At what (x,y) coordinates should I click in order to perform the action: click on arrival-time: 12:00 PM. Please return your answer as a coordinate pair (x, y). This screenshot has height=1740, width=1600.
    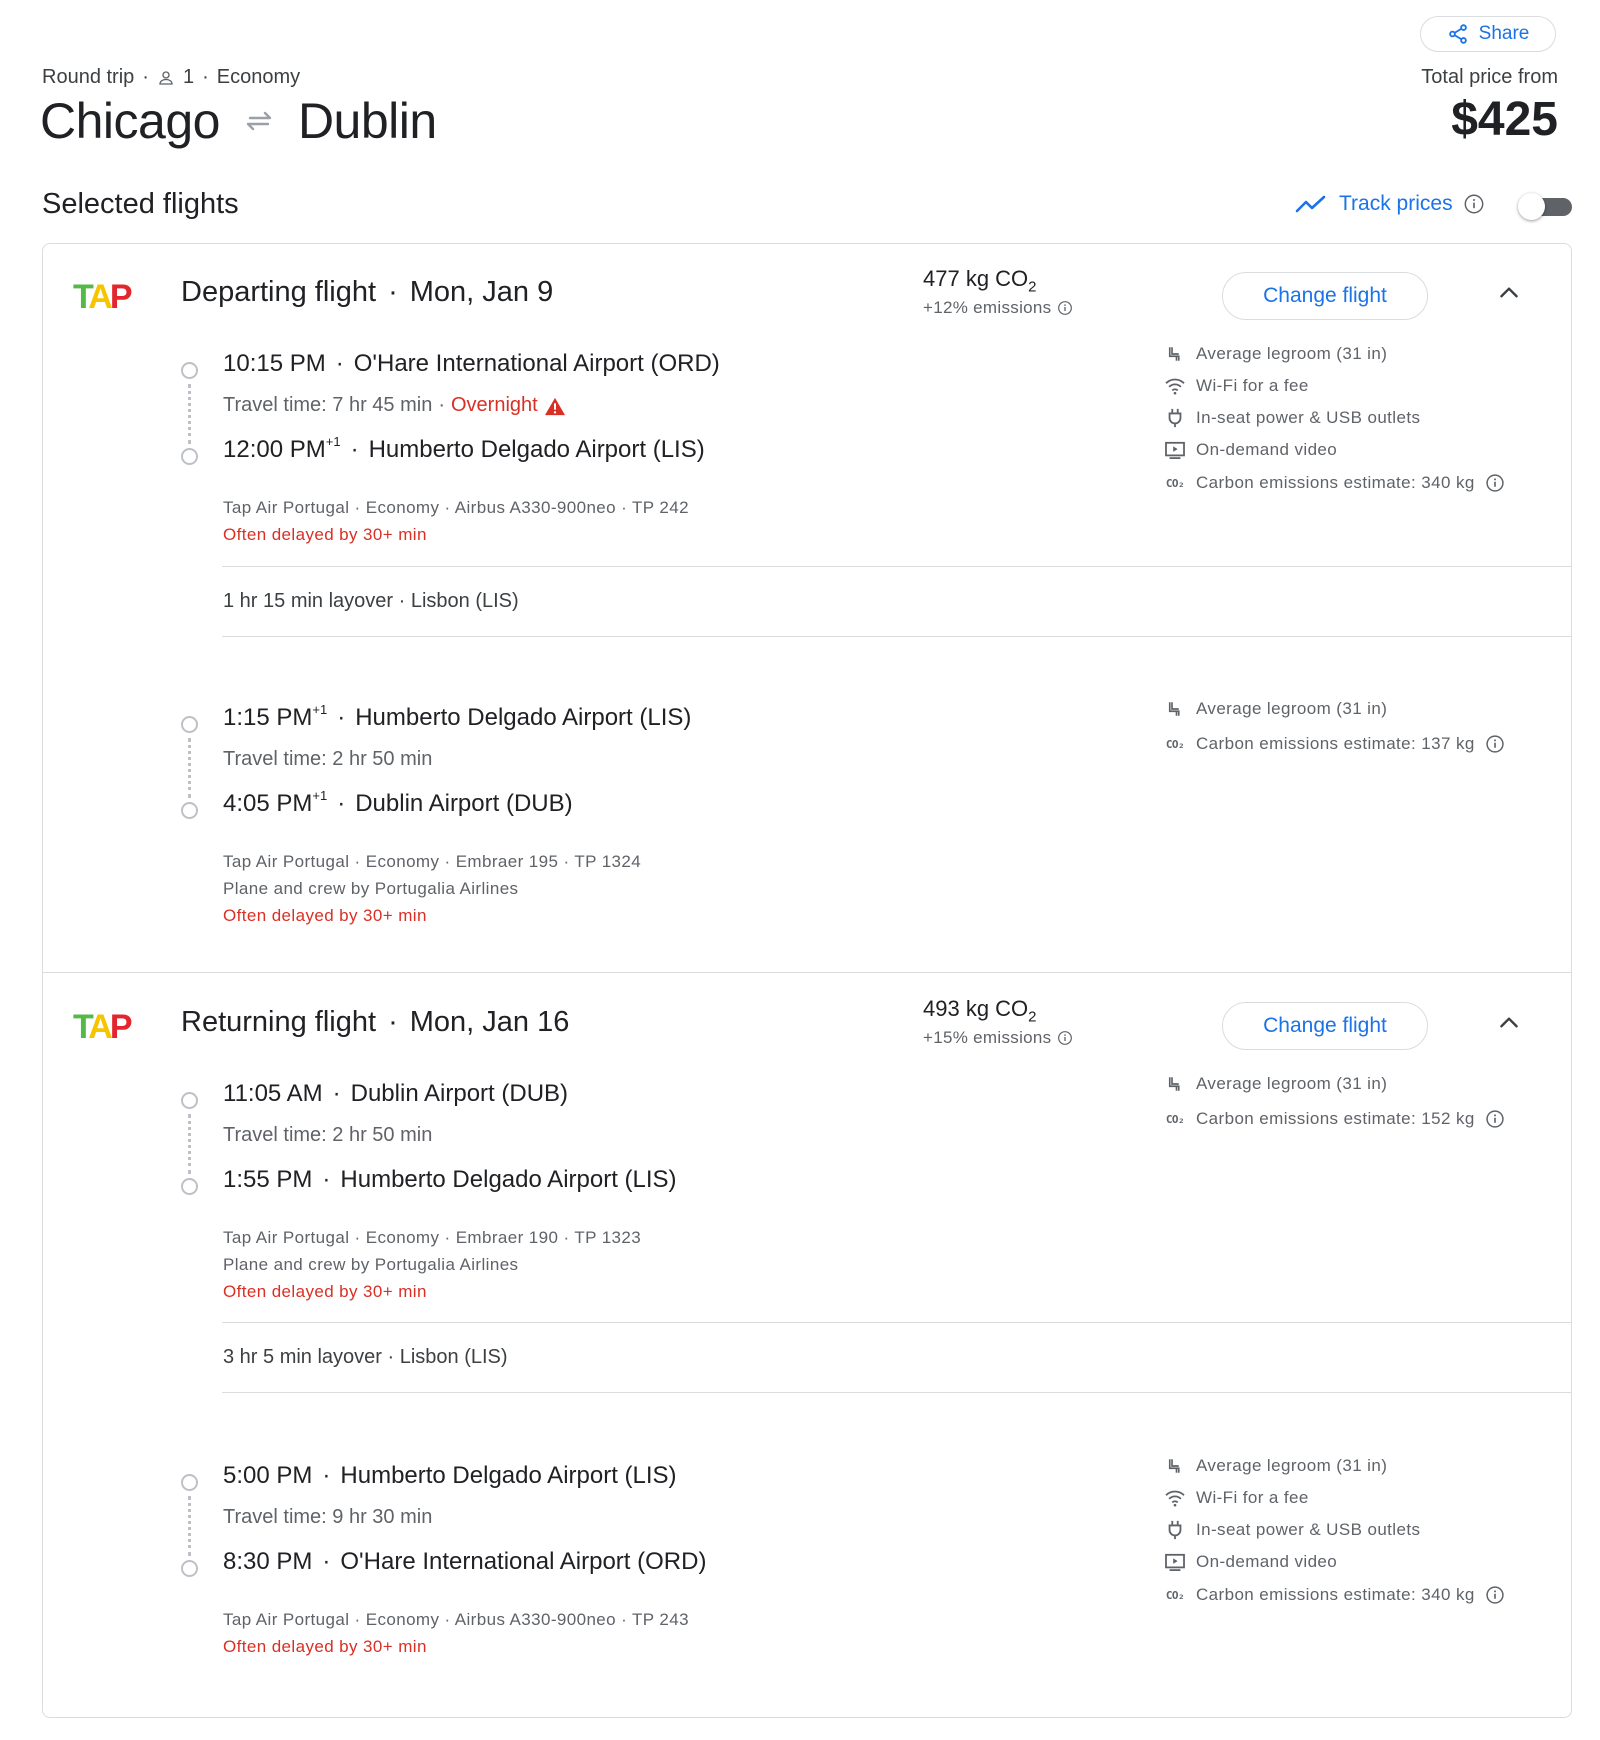
    Looking at the image, I should click on (274, 449).